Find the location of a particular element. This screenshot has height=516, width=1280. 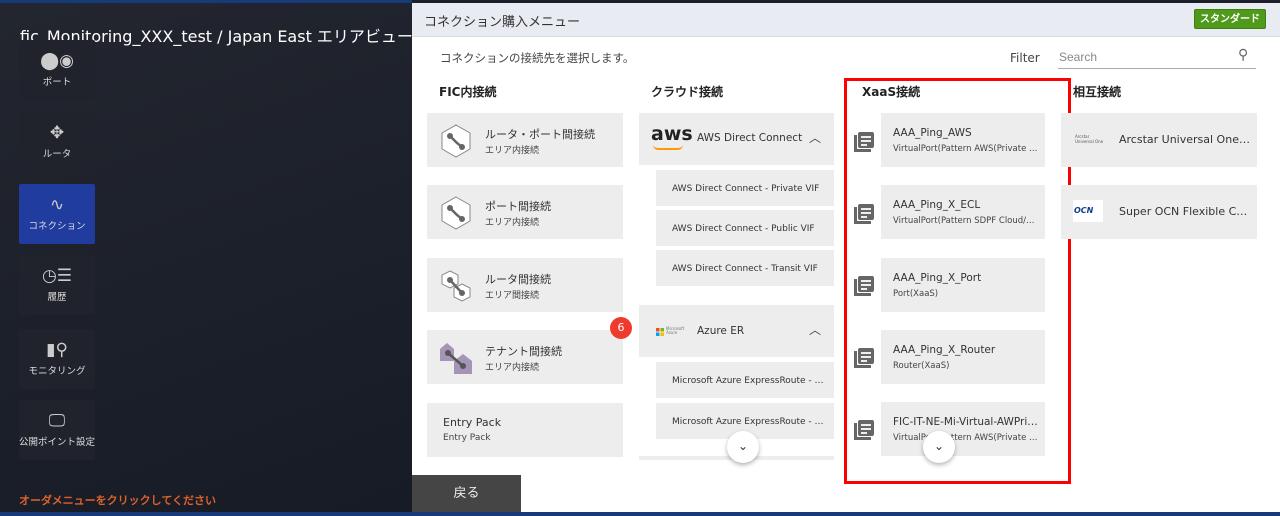

monitoring-icon: ▮⚲ is located at coordinates (57, 350).